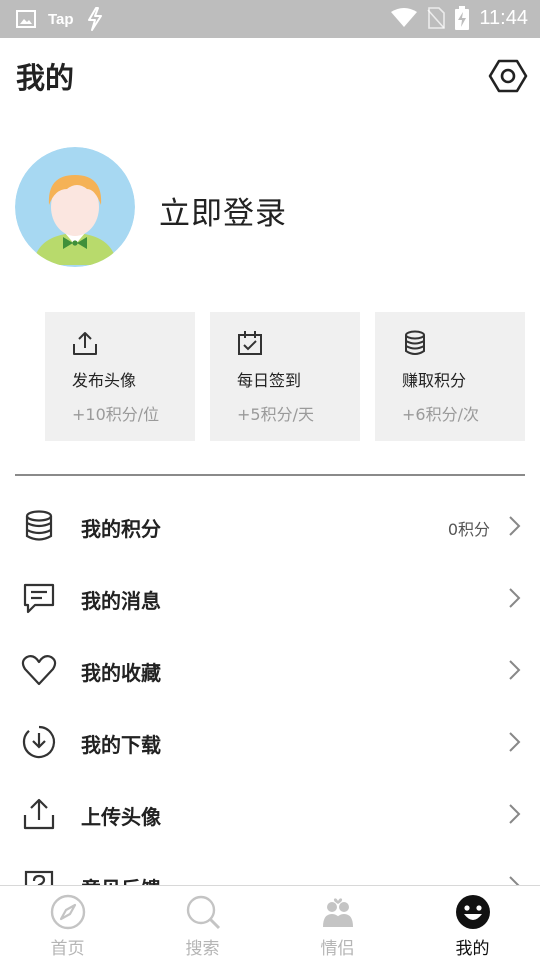  Describe the element at coordinates (472, 912) in the screenshot. I see `smiley-icon` at that location.